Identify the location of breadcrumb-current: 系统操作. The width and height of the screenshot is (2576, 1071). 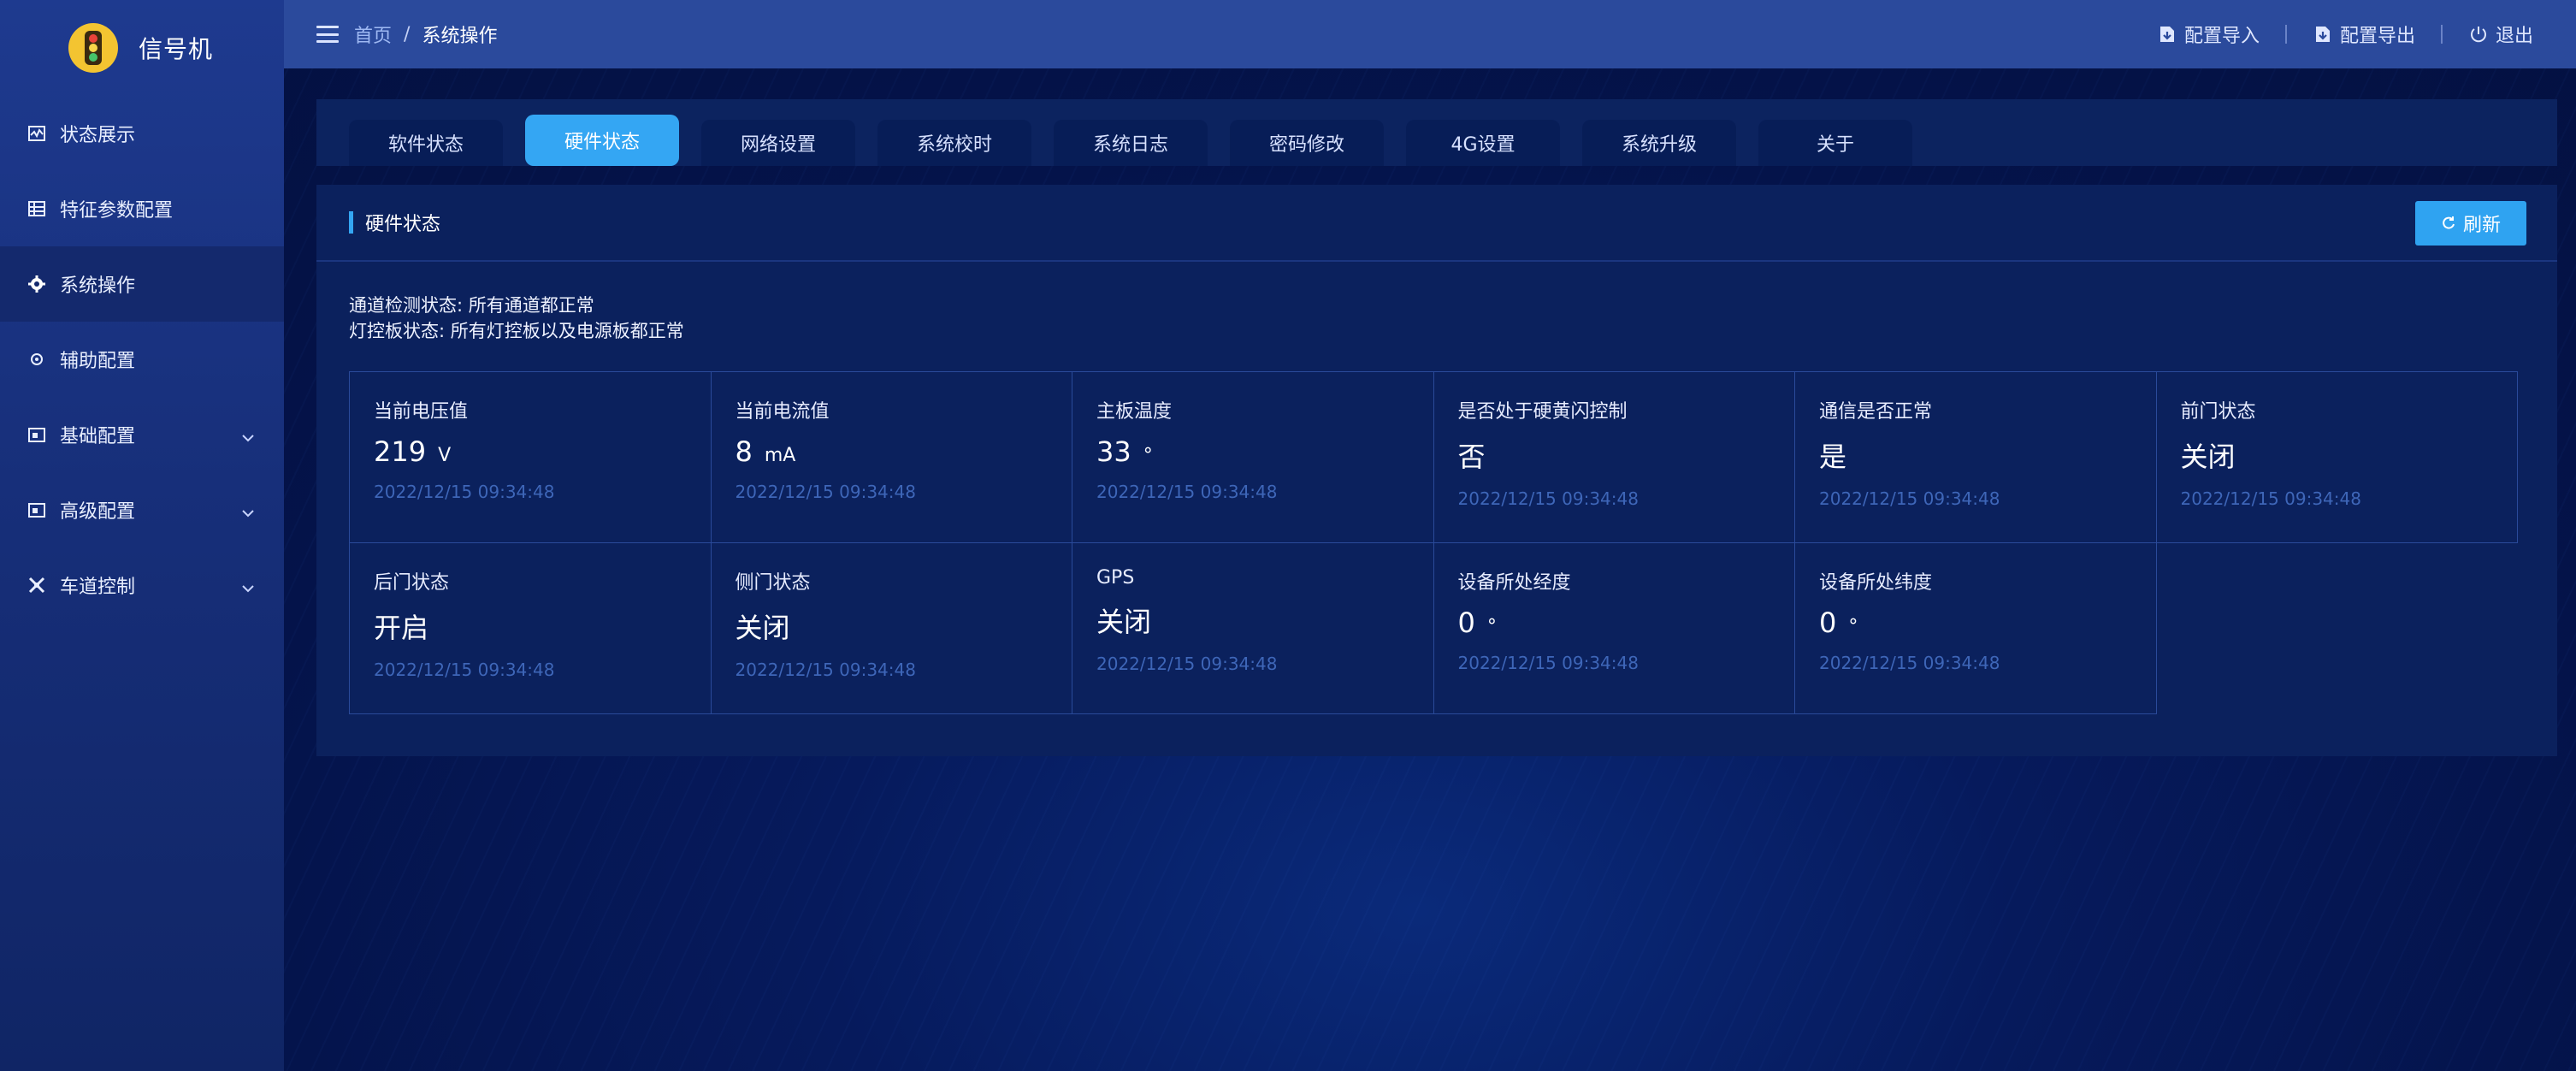
(460, 37).